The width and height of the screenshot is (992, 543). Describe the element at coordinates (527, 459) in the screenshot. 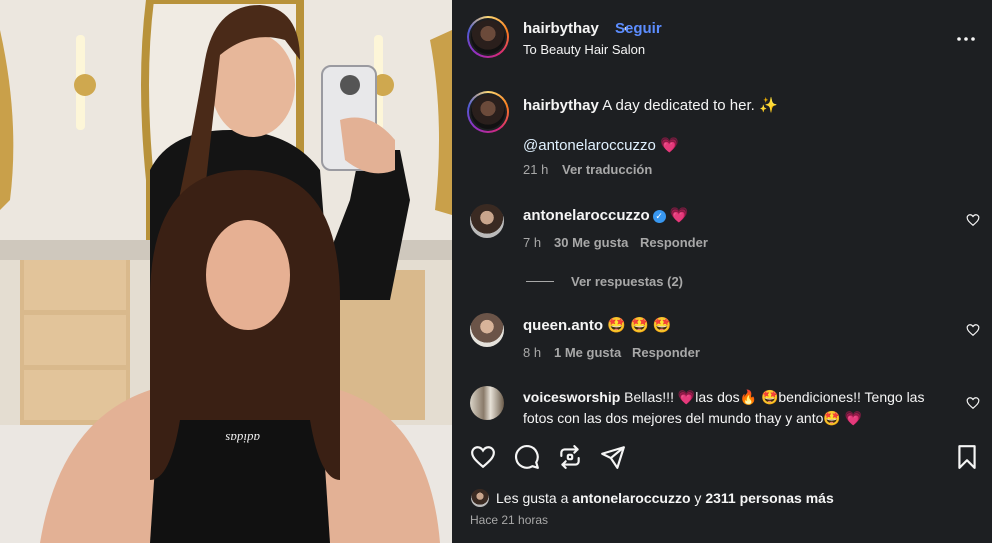

I see `comment-icon` at that location.